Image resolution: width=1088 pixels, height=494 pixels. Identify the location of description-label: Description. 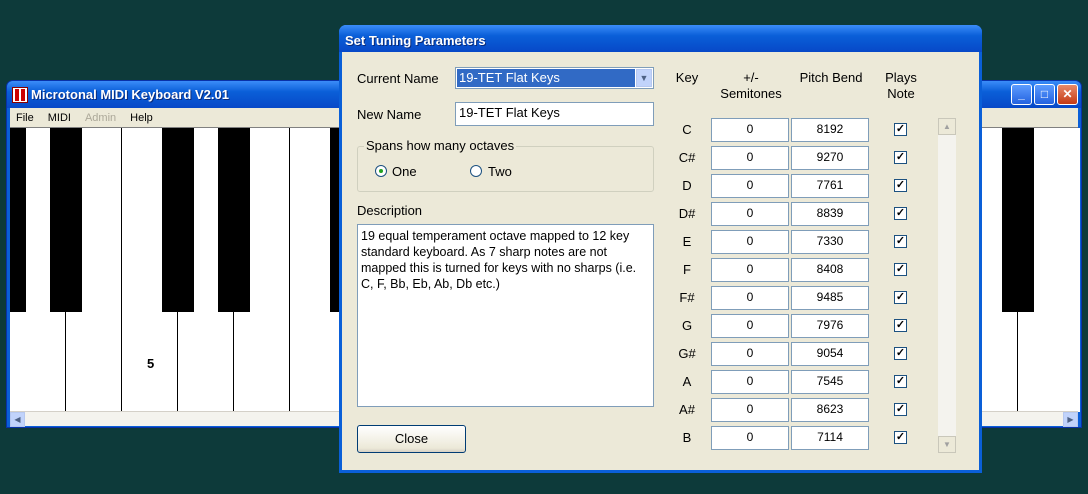
(390, 210).